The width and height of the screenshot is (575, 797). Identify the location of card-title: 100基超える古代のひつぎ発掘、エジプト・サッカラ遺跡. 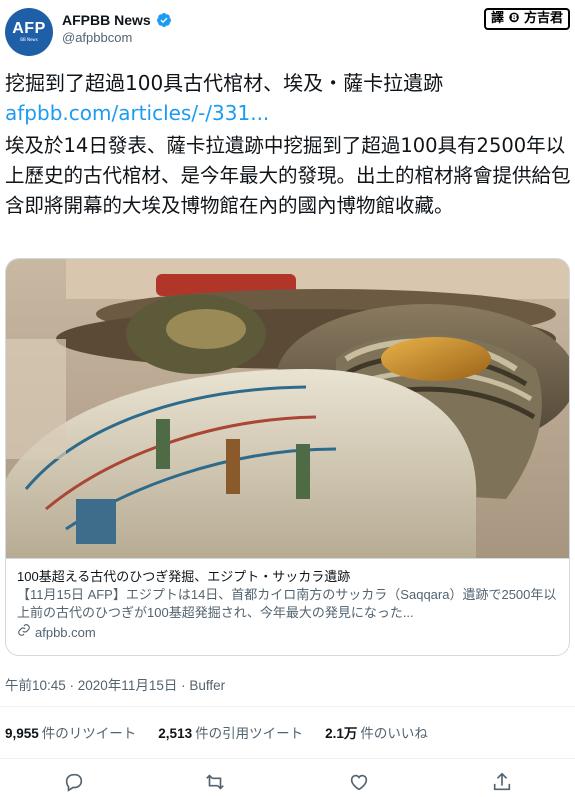
(184, 576).